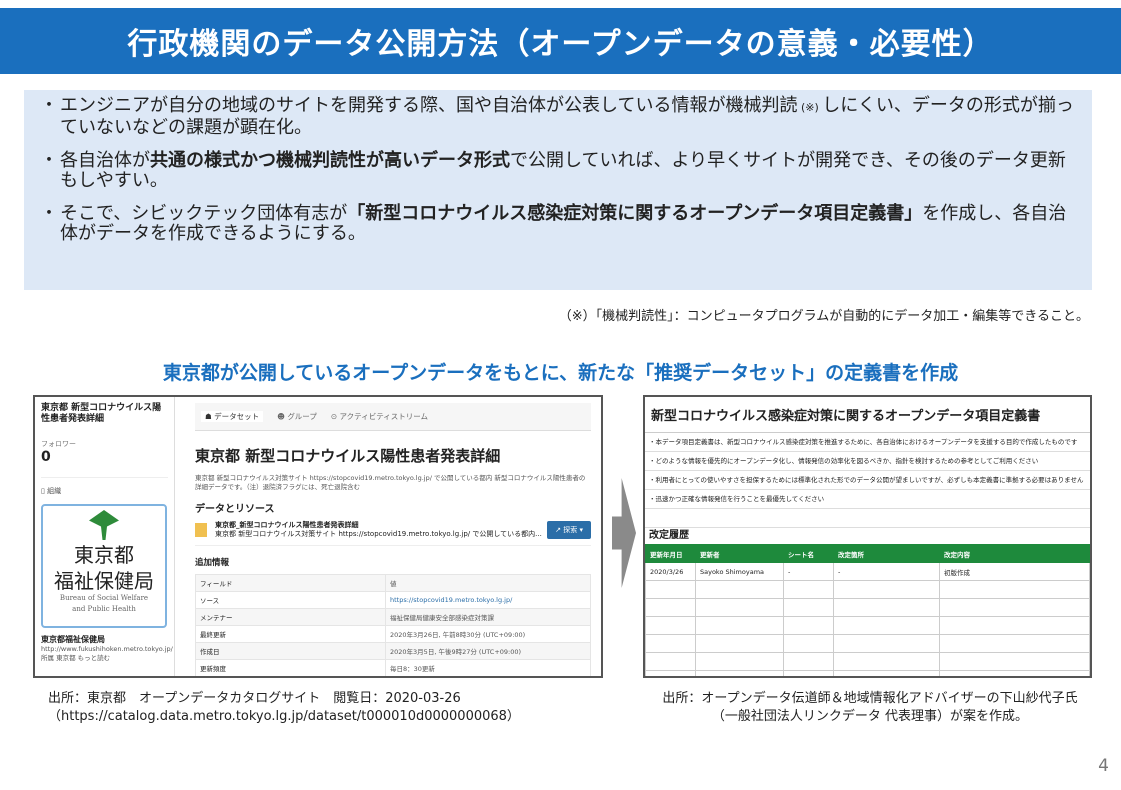  I want to click on org-section-label: ▯ 組織, so click(104, 486).